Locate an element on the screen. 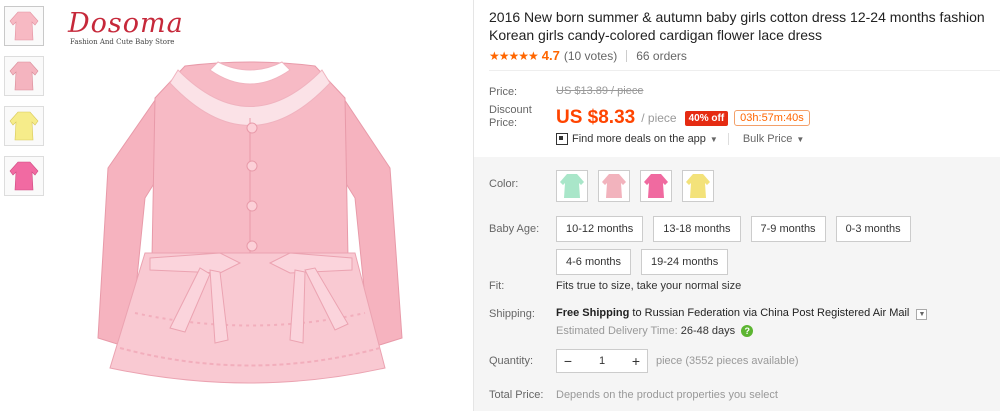 The width and height of the screenshot is (1000, 411). thumbnail-list is located at coordinates (25, 106).